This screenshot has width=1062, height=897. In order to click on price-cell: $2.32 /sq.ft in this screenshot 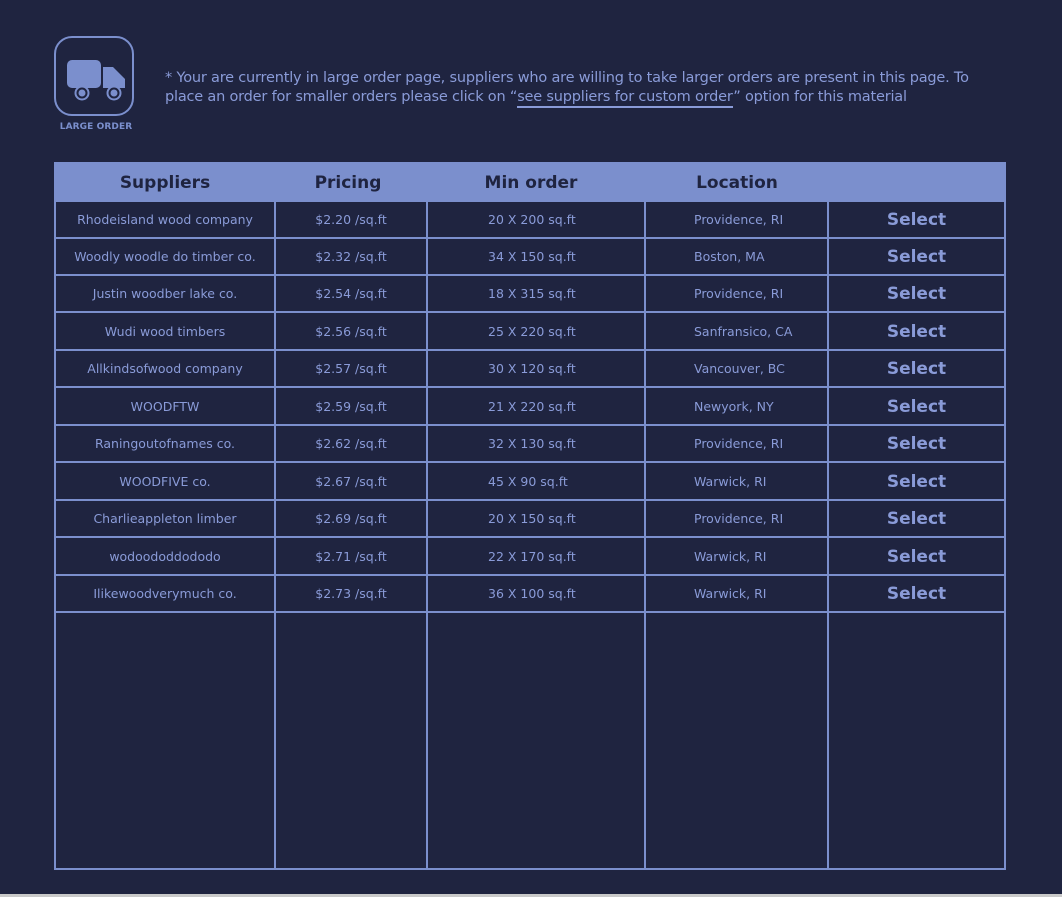, I will do `click(351, 256)`.